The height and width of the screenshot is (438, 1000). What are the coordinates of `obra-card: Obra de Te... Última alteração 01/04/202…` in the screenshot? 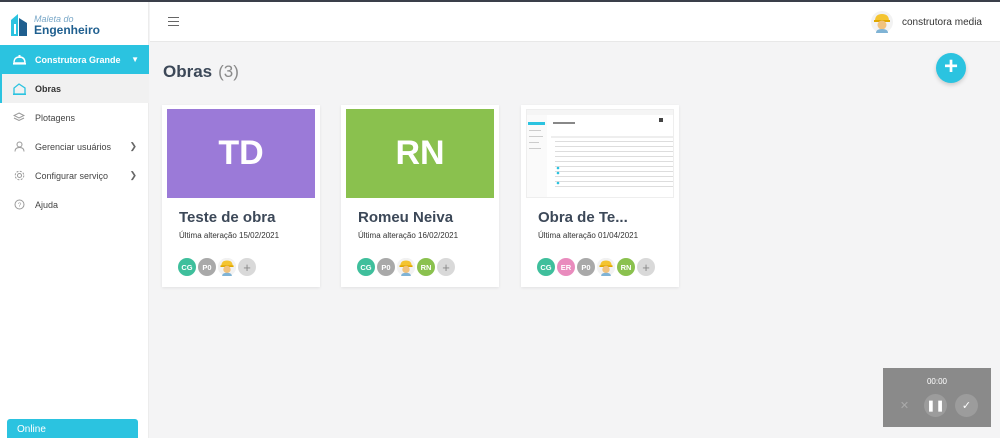 It's located at (600, 196).